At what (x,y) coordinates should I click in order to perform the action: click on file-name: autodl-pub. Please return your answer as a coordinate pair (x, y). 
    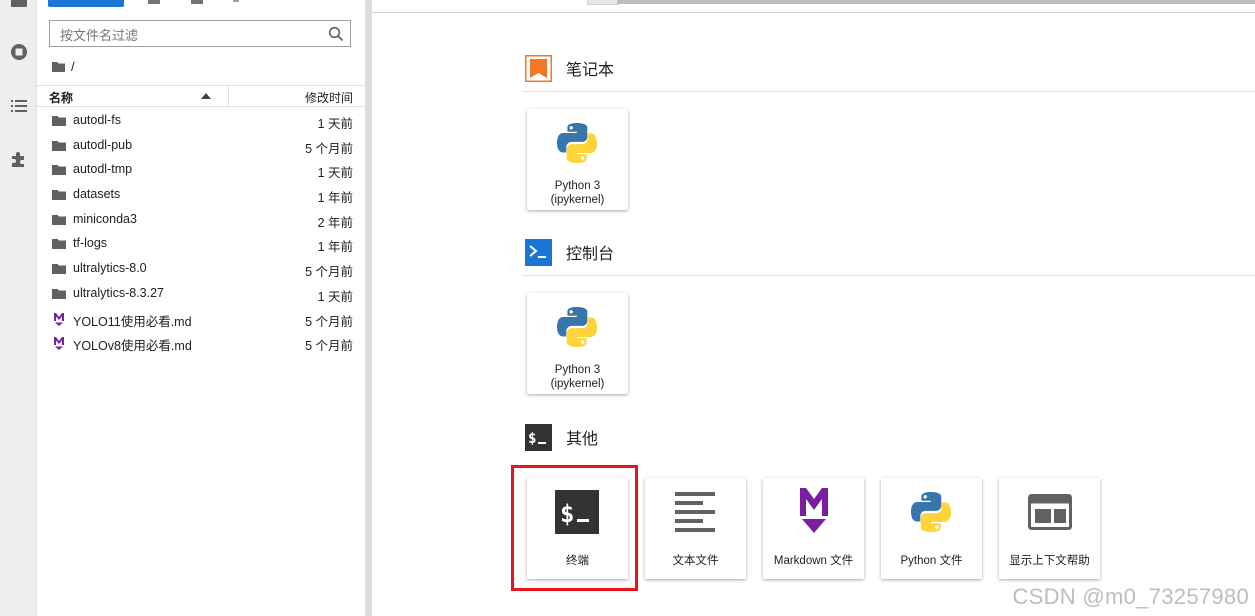
    Looking at the image, I should click on (103, 144).